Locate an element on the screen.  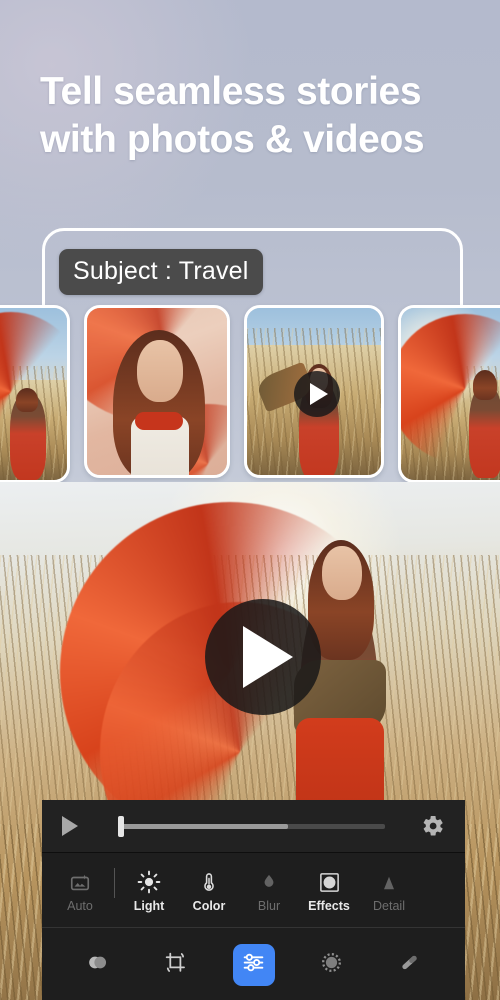
headline-line-2: with photos & videos is located at coordinates (232, 139).